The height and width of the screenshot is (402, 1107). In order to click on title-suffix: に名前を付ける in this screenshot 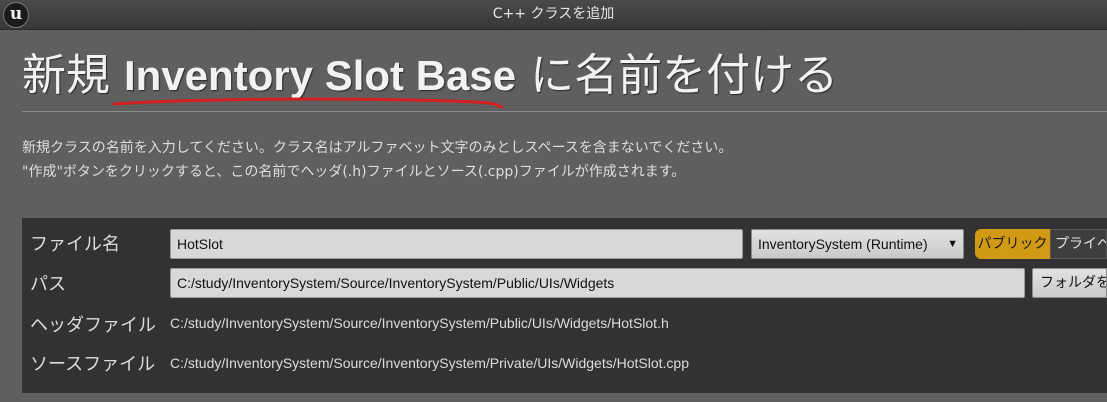, I will do `click(684, 75)`.